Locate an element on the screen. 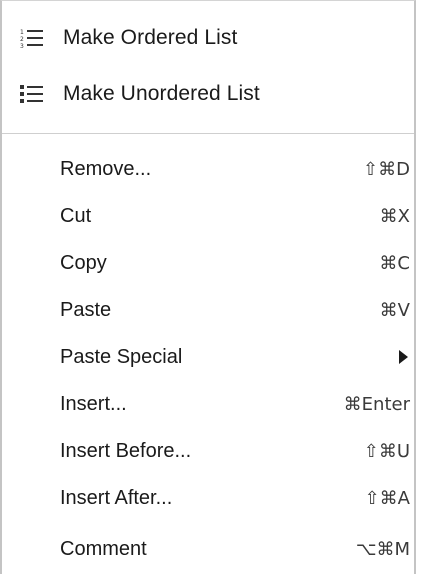  menu-divider is located at coordinates (208, 133).